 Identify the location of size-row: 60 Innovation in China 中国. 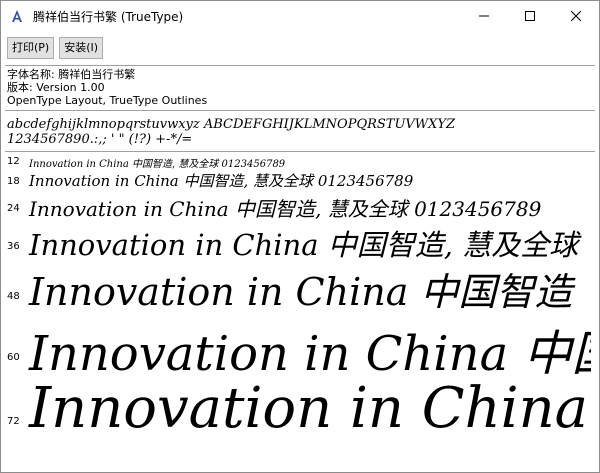
(296, 347).